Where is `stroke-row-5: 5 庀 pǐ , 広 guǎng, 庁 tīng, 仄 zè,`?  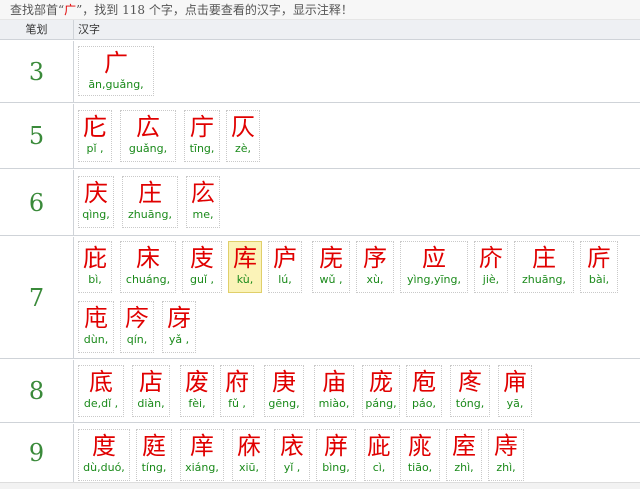 stroke-row-5: 5 庀 pǐ , 広 guǎng, 庁 tīng, 仄 zè, is located at coordinates (320, 136).